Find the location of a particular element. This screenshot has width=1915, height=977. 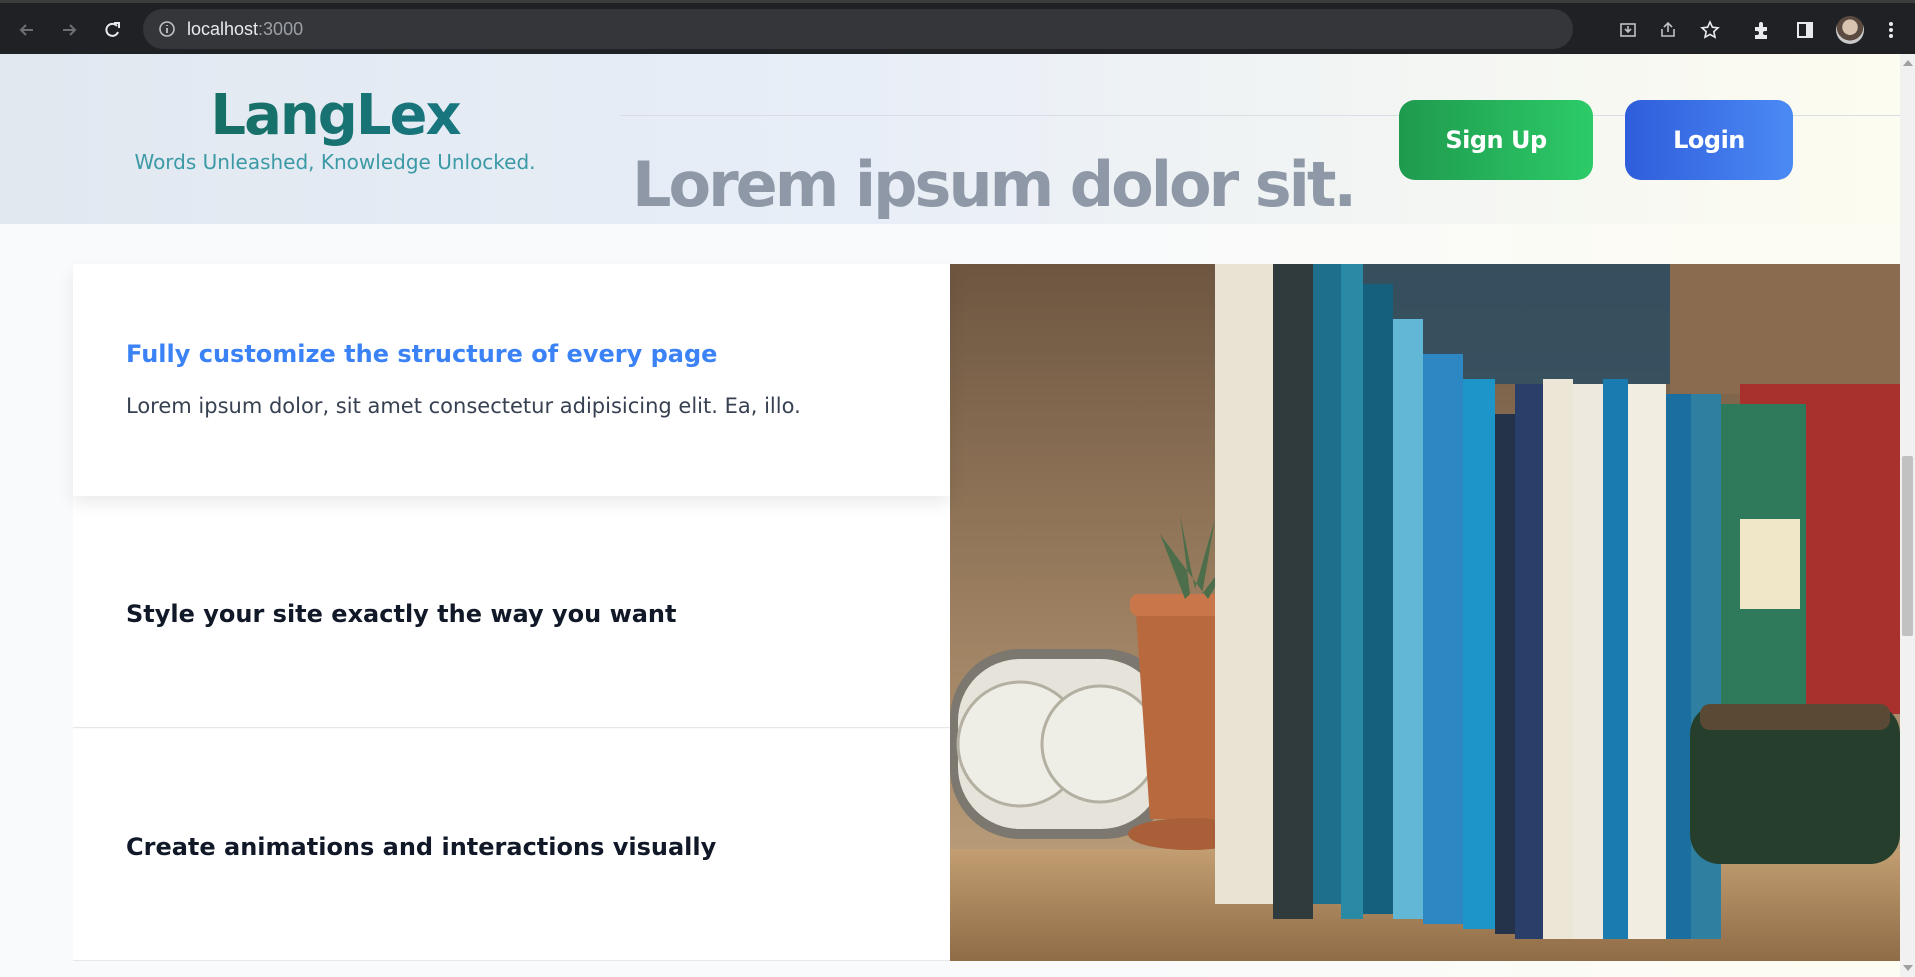

signup-button: Sign Up is located at coordinates (1496, 140).